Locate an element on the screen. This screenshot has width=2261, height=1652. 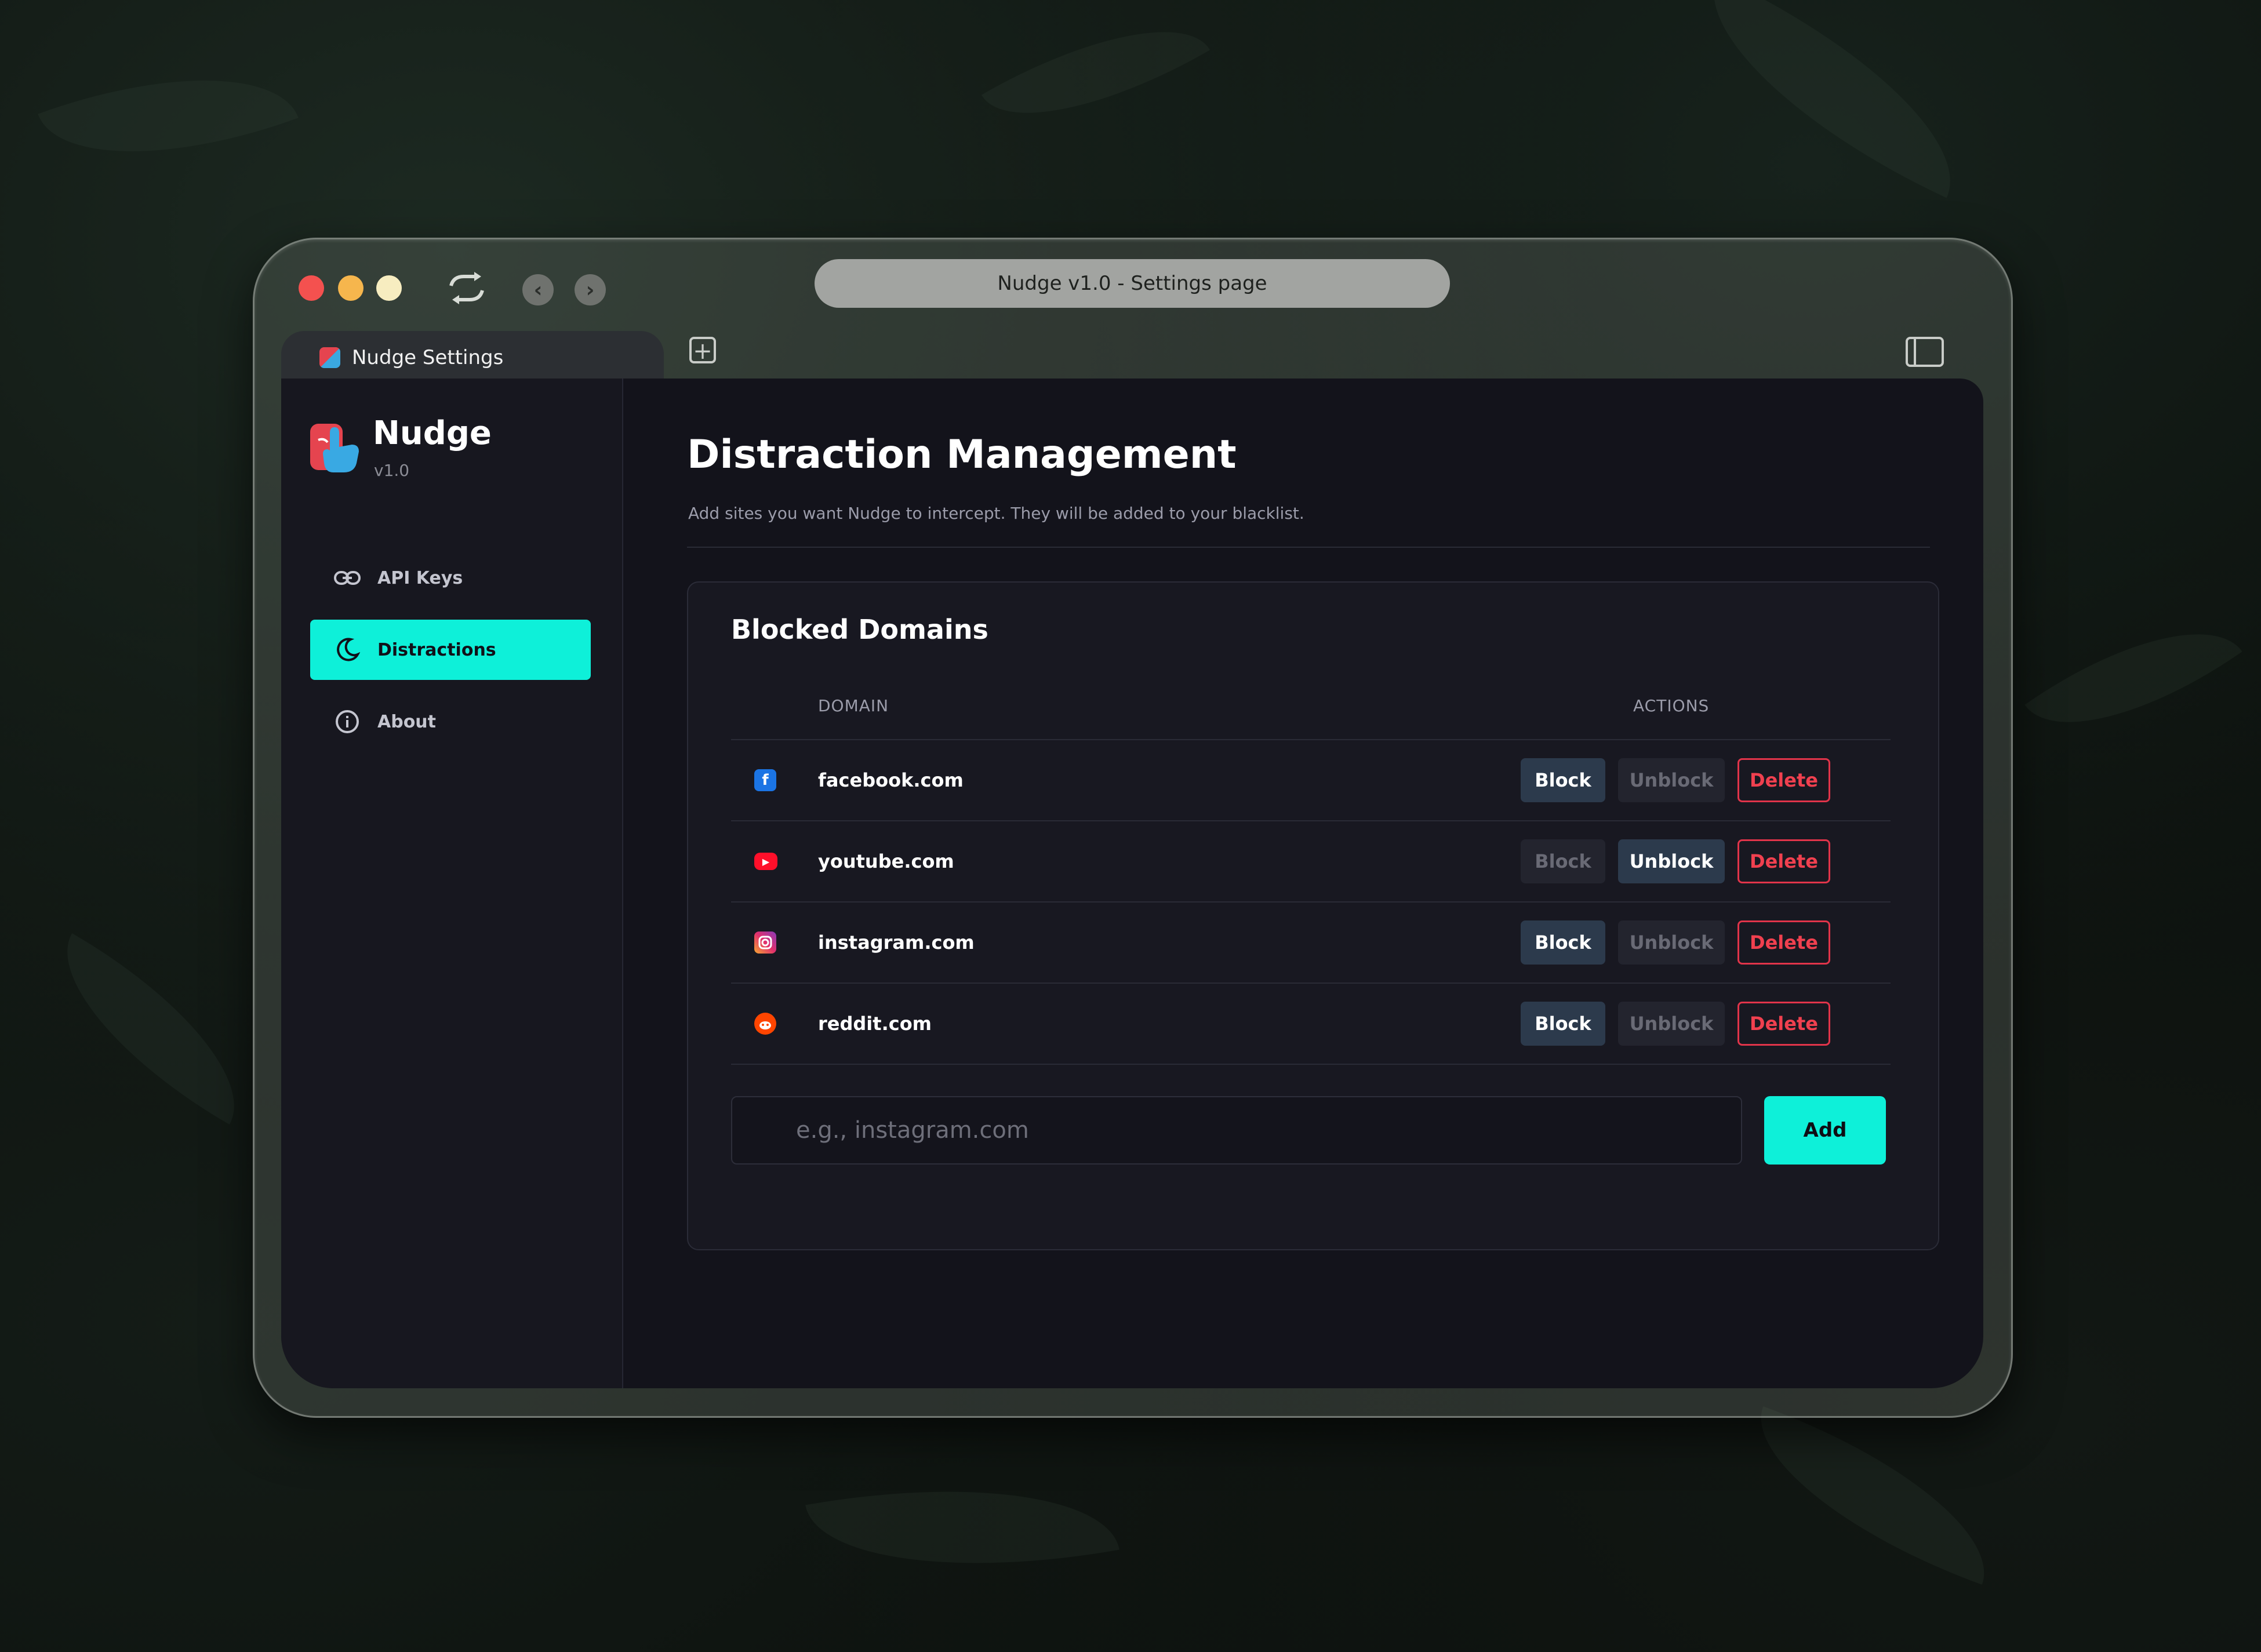
address-bar: Nudge v1.0 - Settings page is located at coordinates (1132, 283).